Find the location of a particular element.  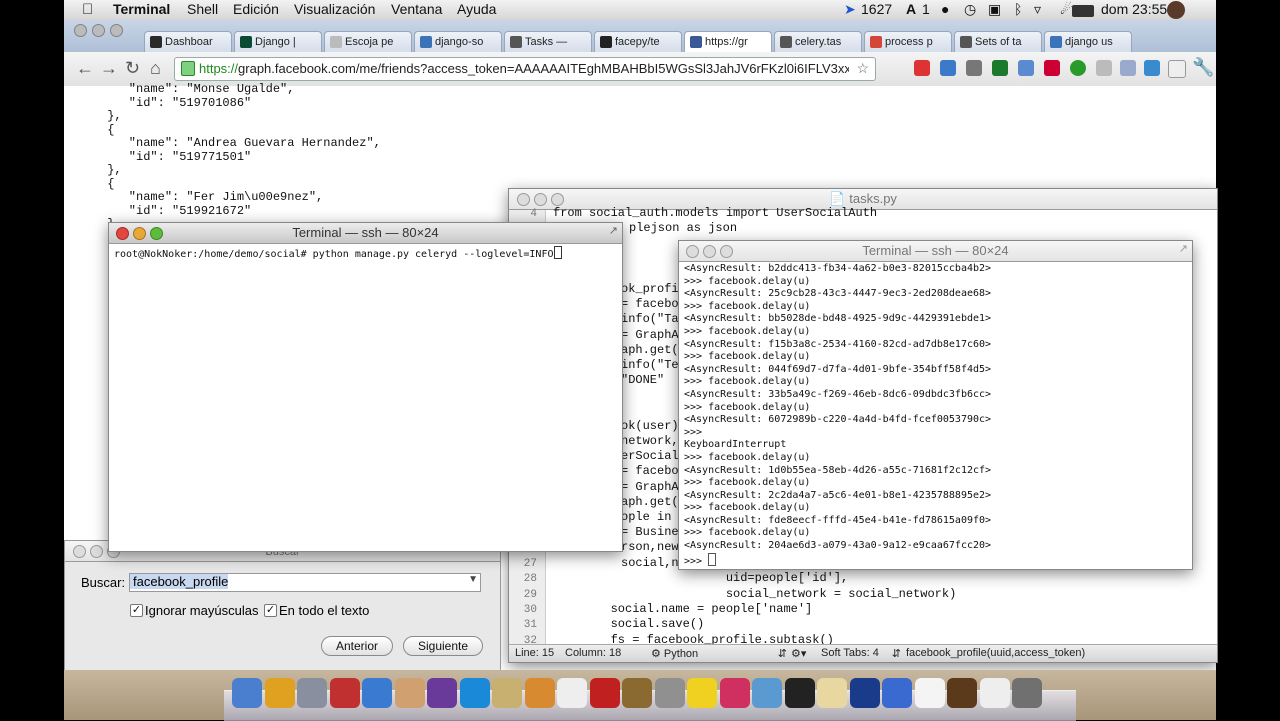

clock: dom 23:55 is located at coordinates (1134, 9).